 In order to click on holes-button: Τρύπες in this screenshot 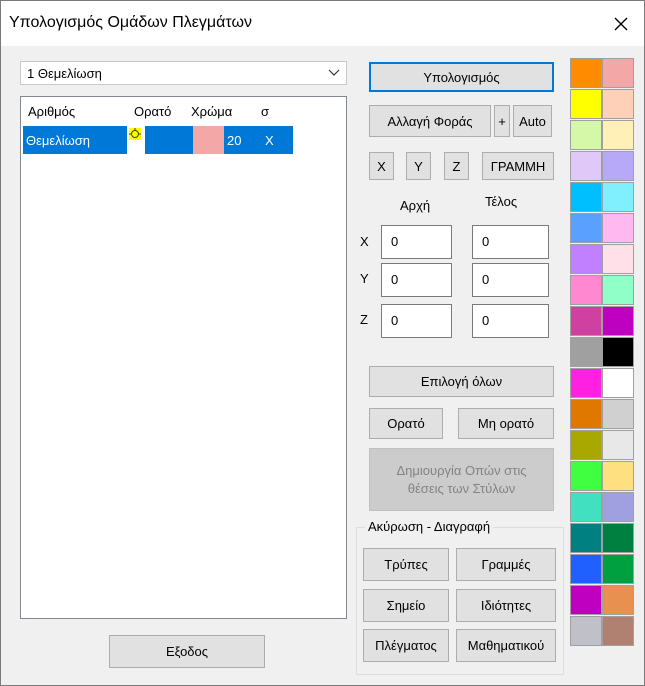, I will do `click(406, 564)`.